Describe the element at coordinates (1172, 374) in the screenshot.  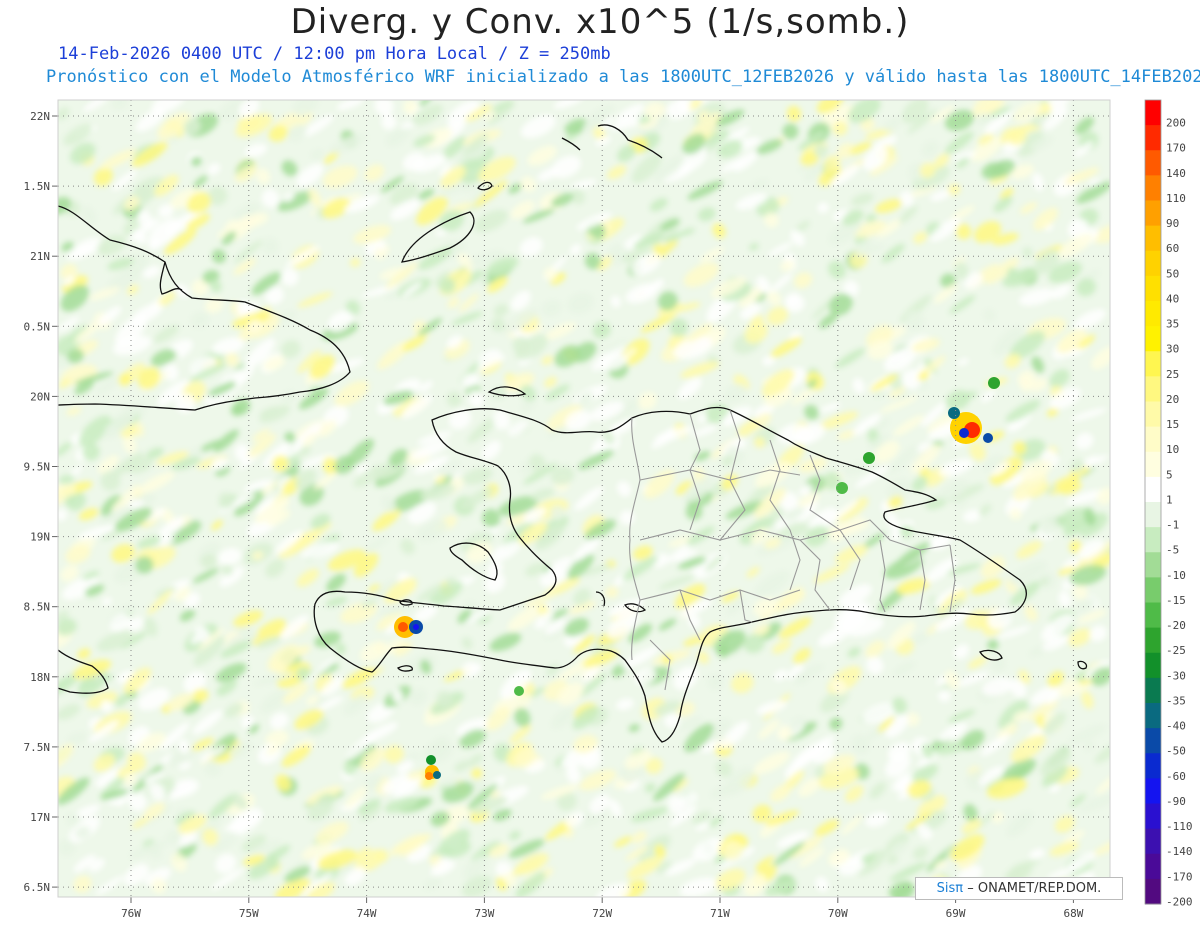
I see `colorbar-label: 25` at that location.